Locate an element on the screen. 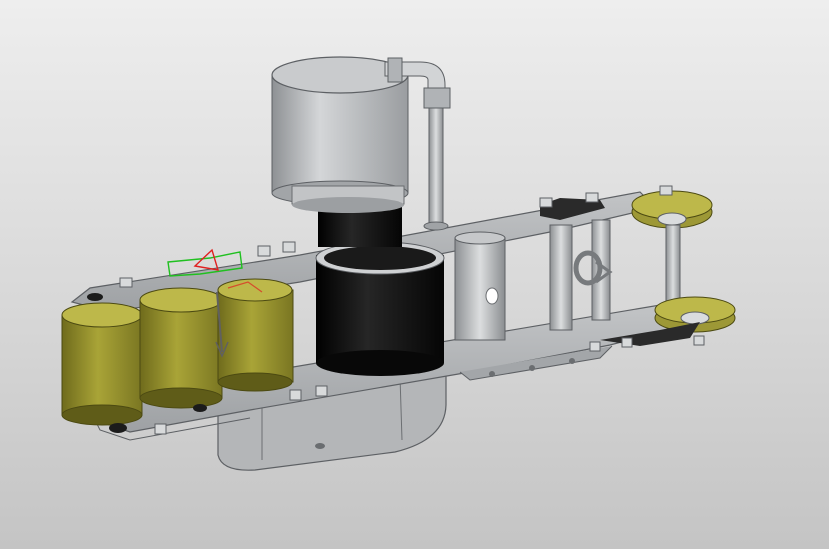  strut-center is located at coordinates (480, 286).